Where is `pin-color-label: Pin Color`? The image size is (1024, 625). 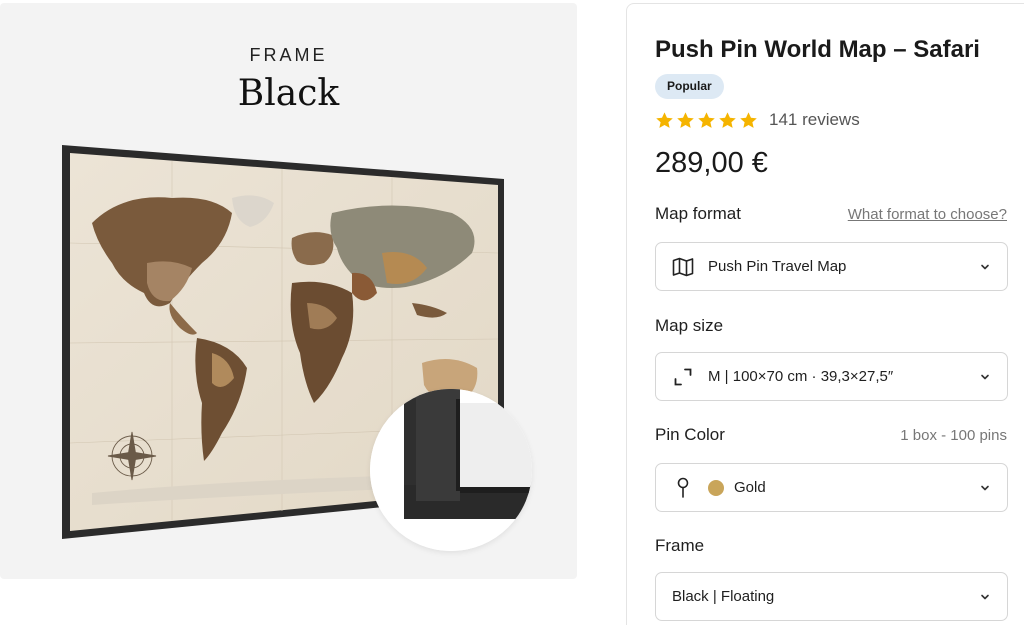 pin-color-label: Pin Color is located at coordinates (690, 434).